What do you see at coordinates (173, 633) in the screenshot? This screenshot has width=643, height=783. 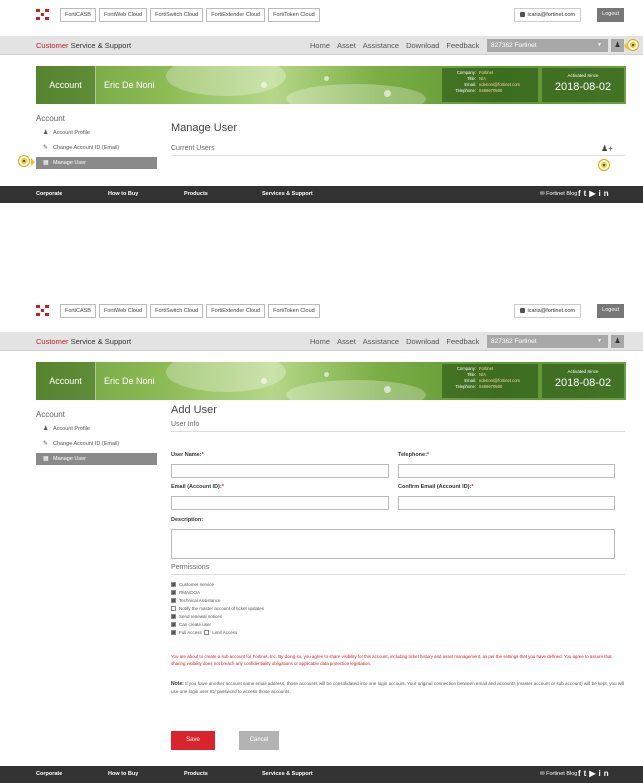 I see `radio-icon` at bounding box center [173, 633].